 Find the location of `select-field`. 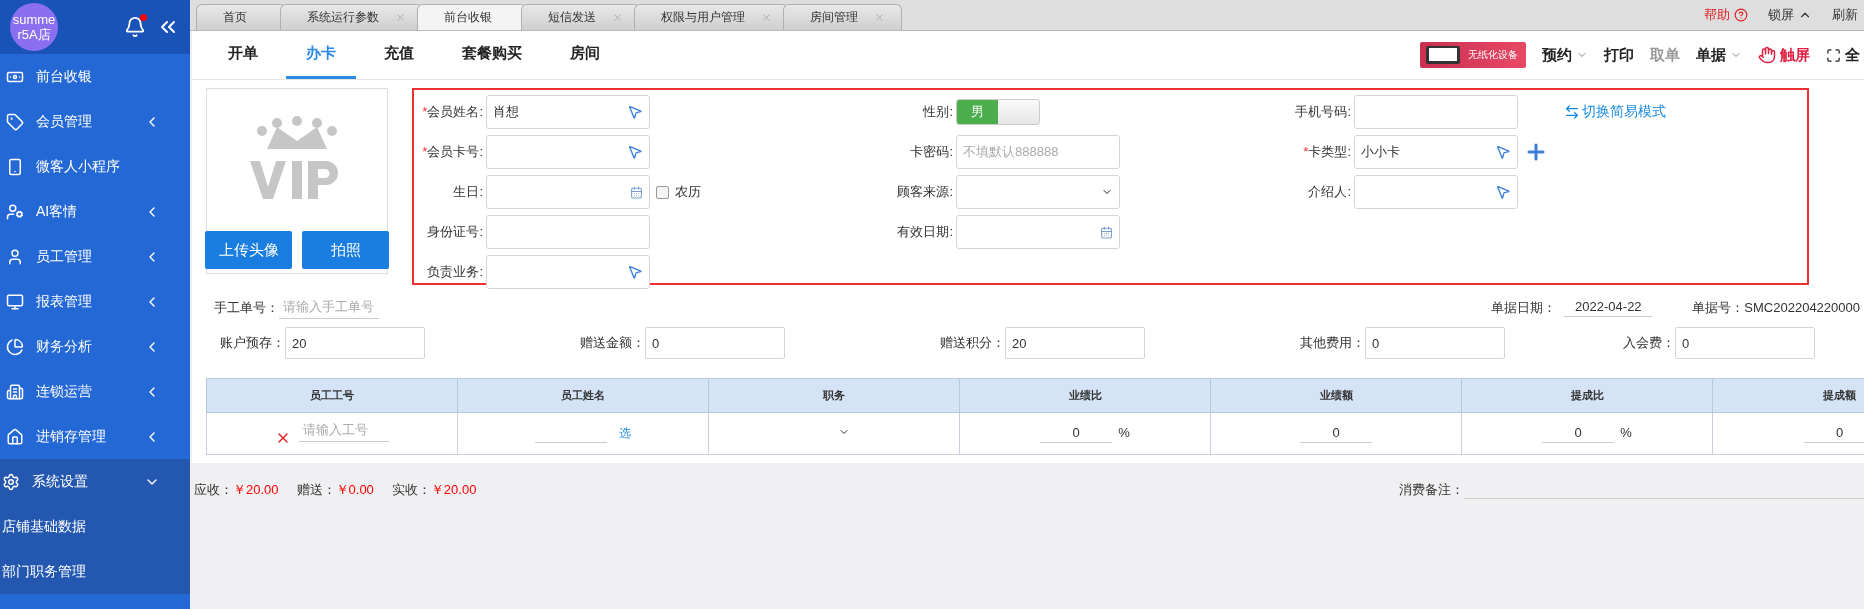

select-field is located at coordinates (1038, 192).